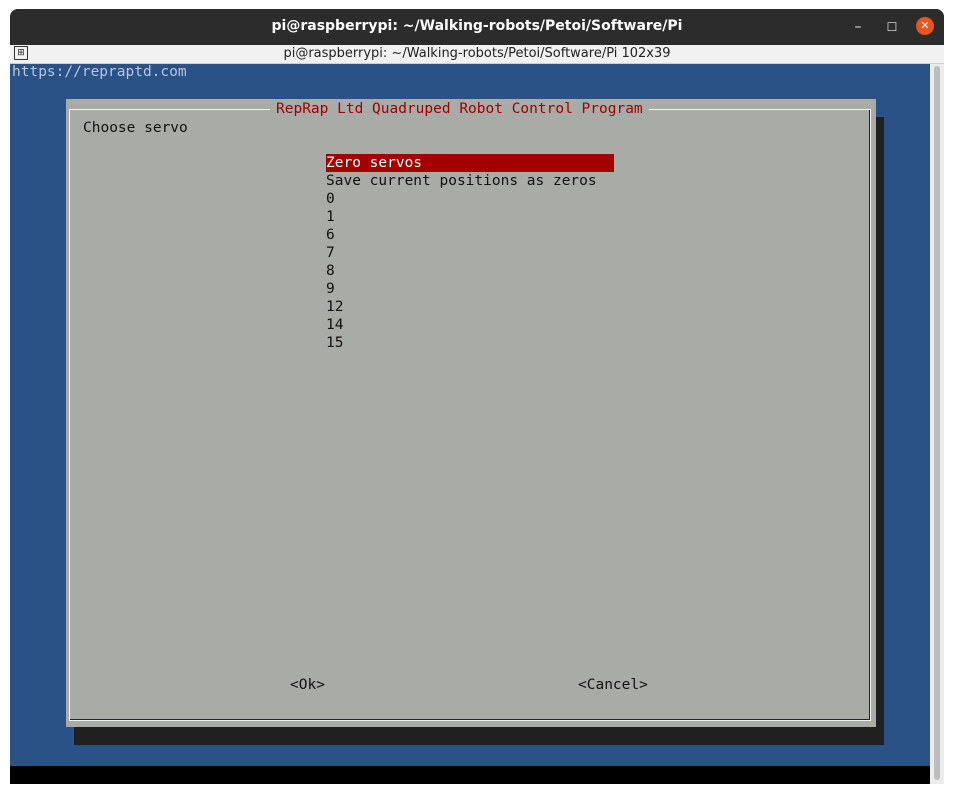 The image size is (954, 792). I want to click on terminal-bottom-strip, so click(477, 775).